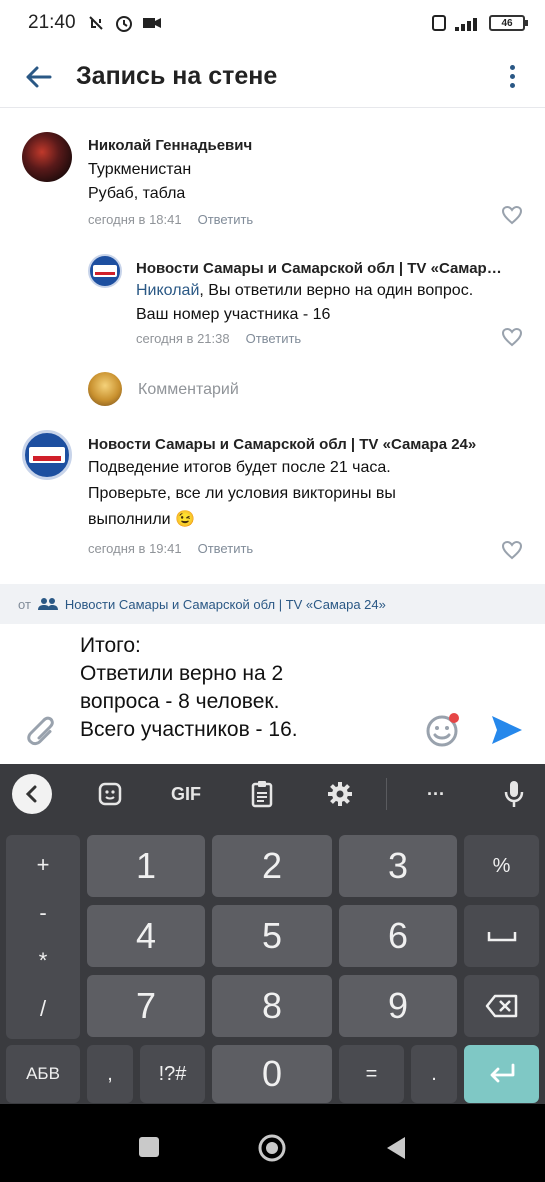 The image size is (545, 1182). Describe the element at coordinates (396, 1148) in the screenshot. I see `nav-back-button` at that location.